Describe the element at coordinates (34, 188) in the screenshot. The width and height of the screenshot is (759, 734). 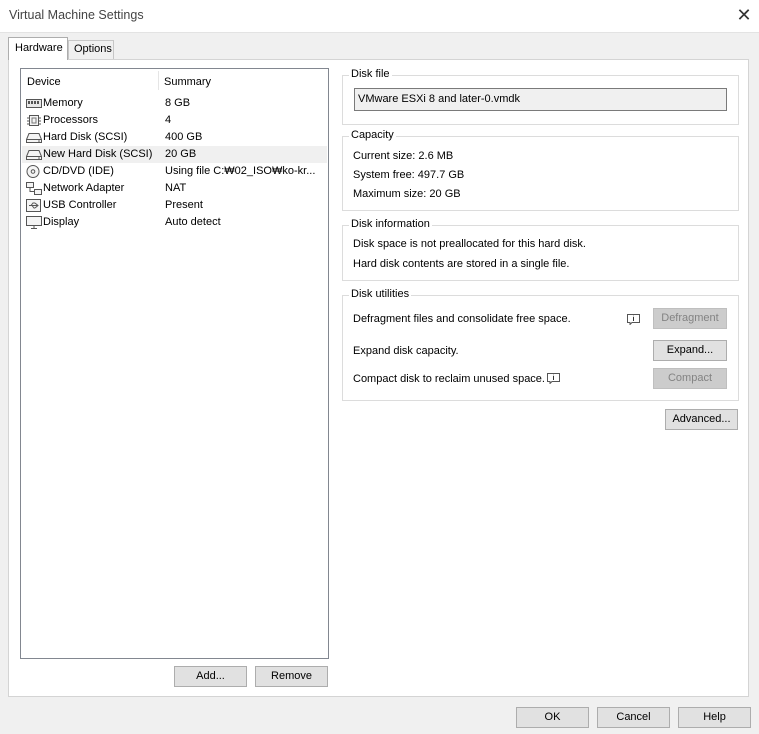
I see `network-adapter-icon` at that location.